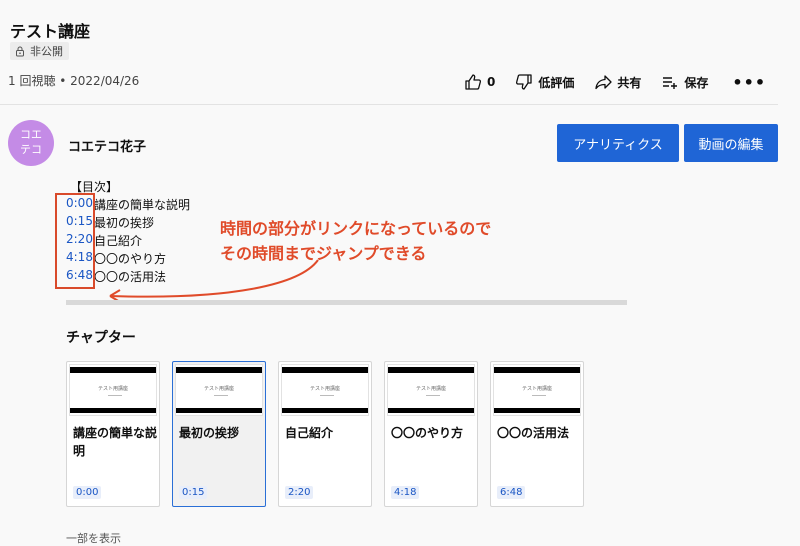  Describe the element at coordinates (299, 492) in the screenshot. I see `chapter-timestamp: 2:20` at that location.